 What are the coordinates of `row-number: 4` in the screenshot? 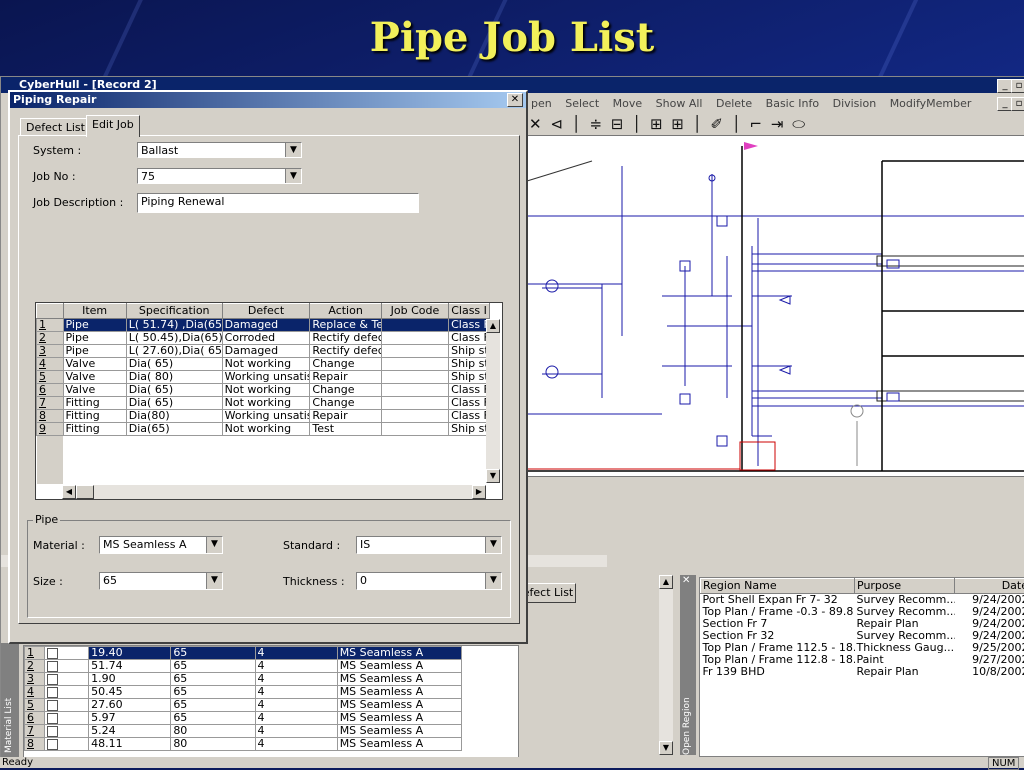 It's located at (35, 692).